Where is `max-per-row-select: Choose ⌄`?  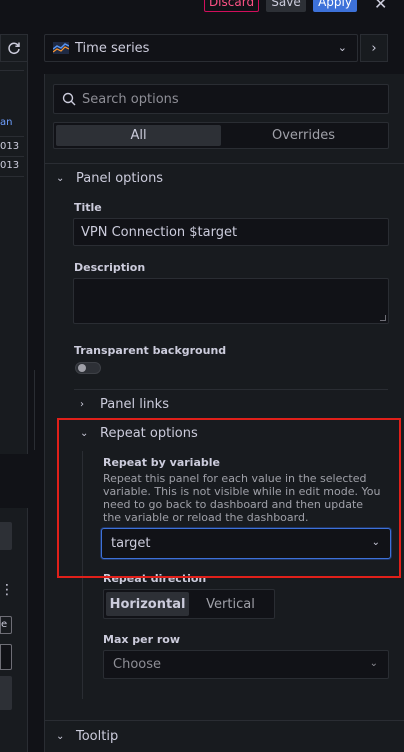
max-per-row-select: Choose ⌄ is located at coordinates (246, 664).